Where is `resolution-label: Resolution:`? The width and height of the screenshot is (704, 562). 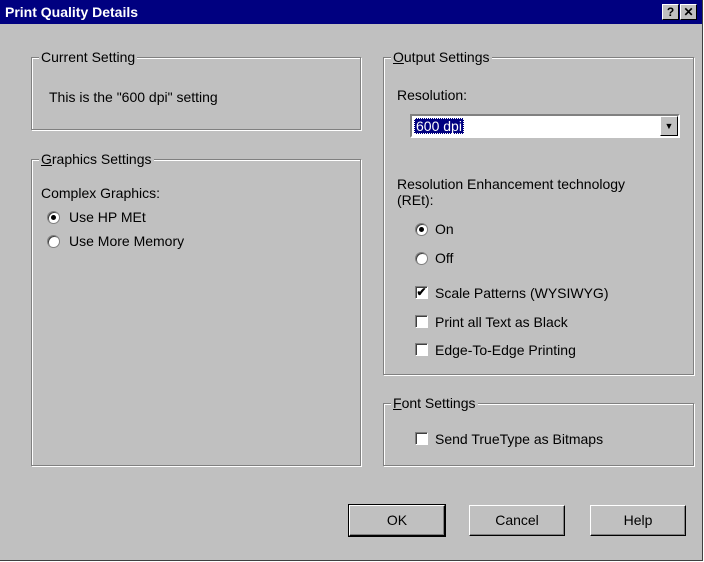
resolution-label: Resolution: is located at coordinates (432, 95).